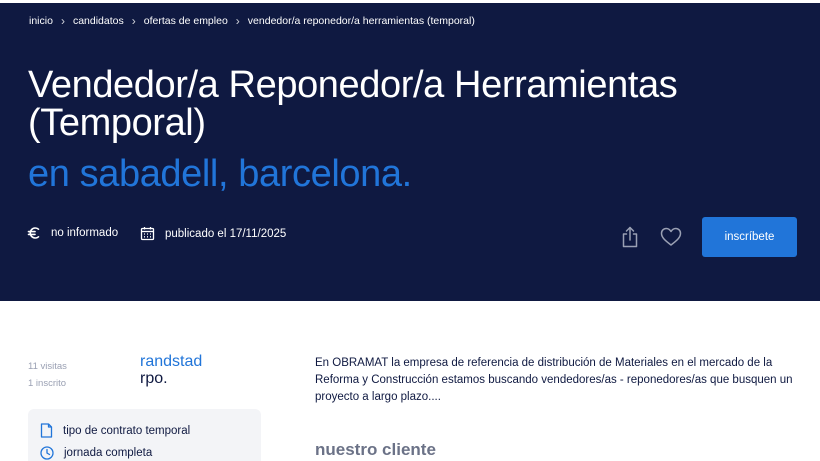 This screenshot has height=461, width=820. I want to click on share-icon, so click(630, 237).